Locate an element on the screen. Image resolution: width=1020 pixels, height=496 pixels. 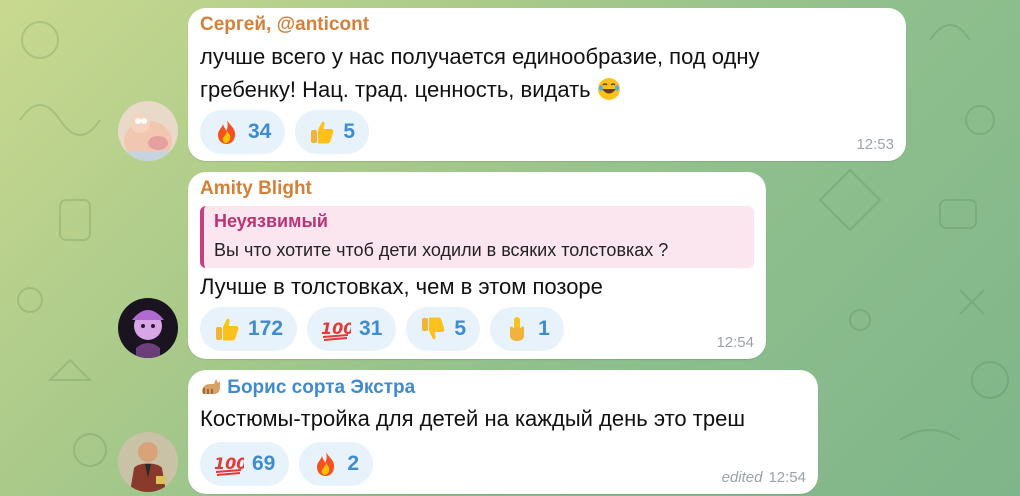
reaction-count: 1 is located at coordinates (544, 328).